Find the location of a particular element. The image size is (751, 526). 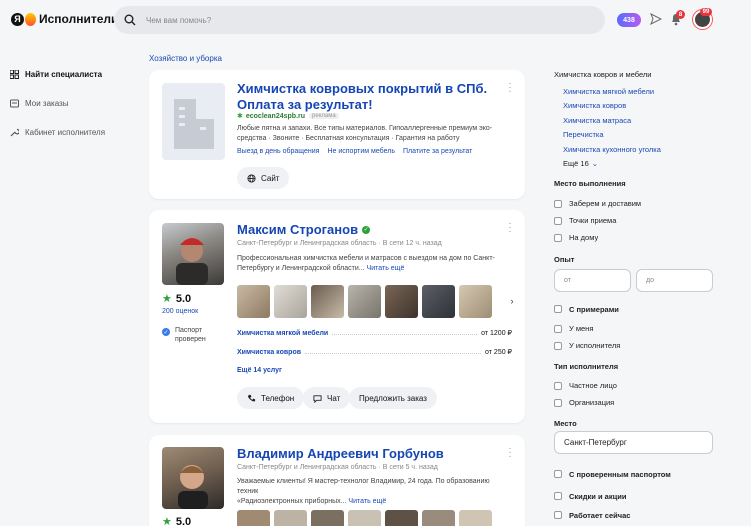

chat-button-label: Чат is located at coordinates (334, 398).